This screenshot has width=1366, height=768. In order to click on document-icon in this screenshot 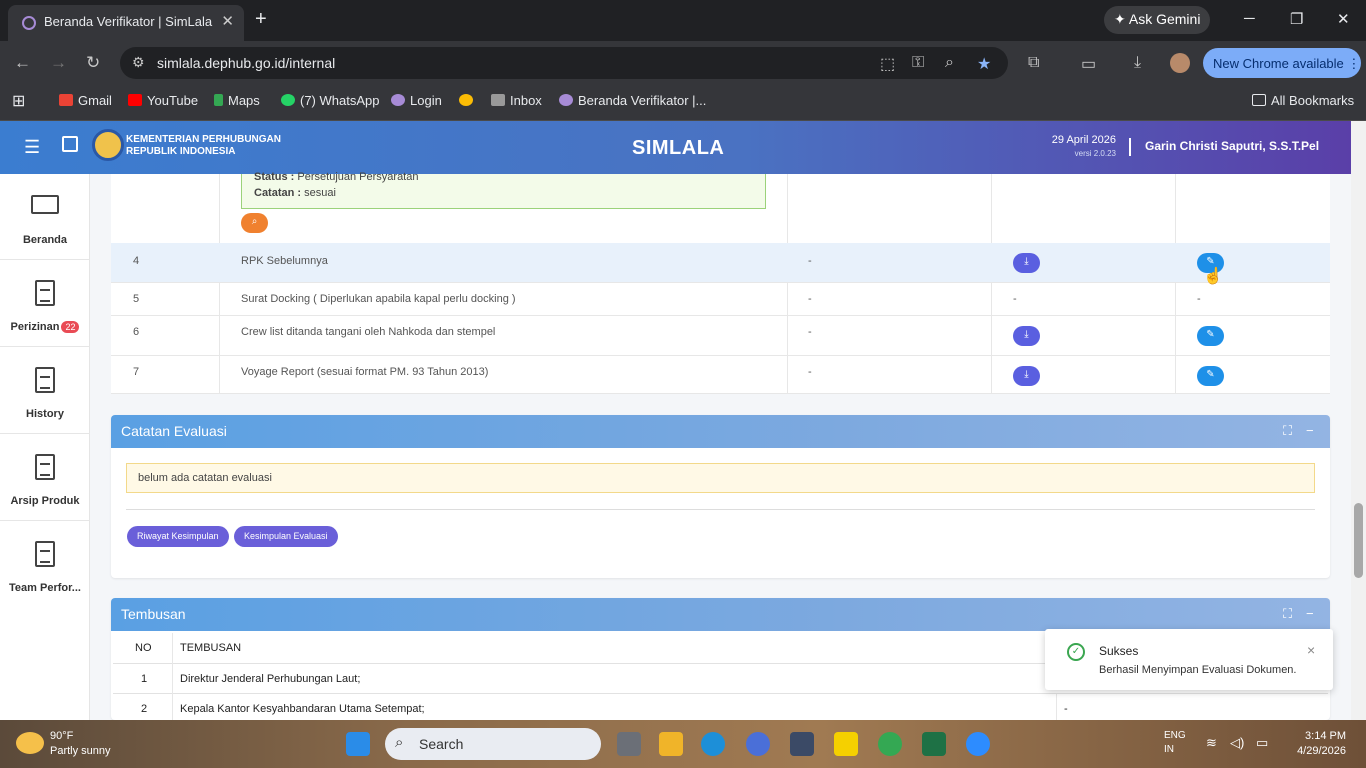, I will do `click(45, 293)`.